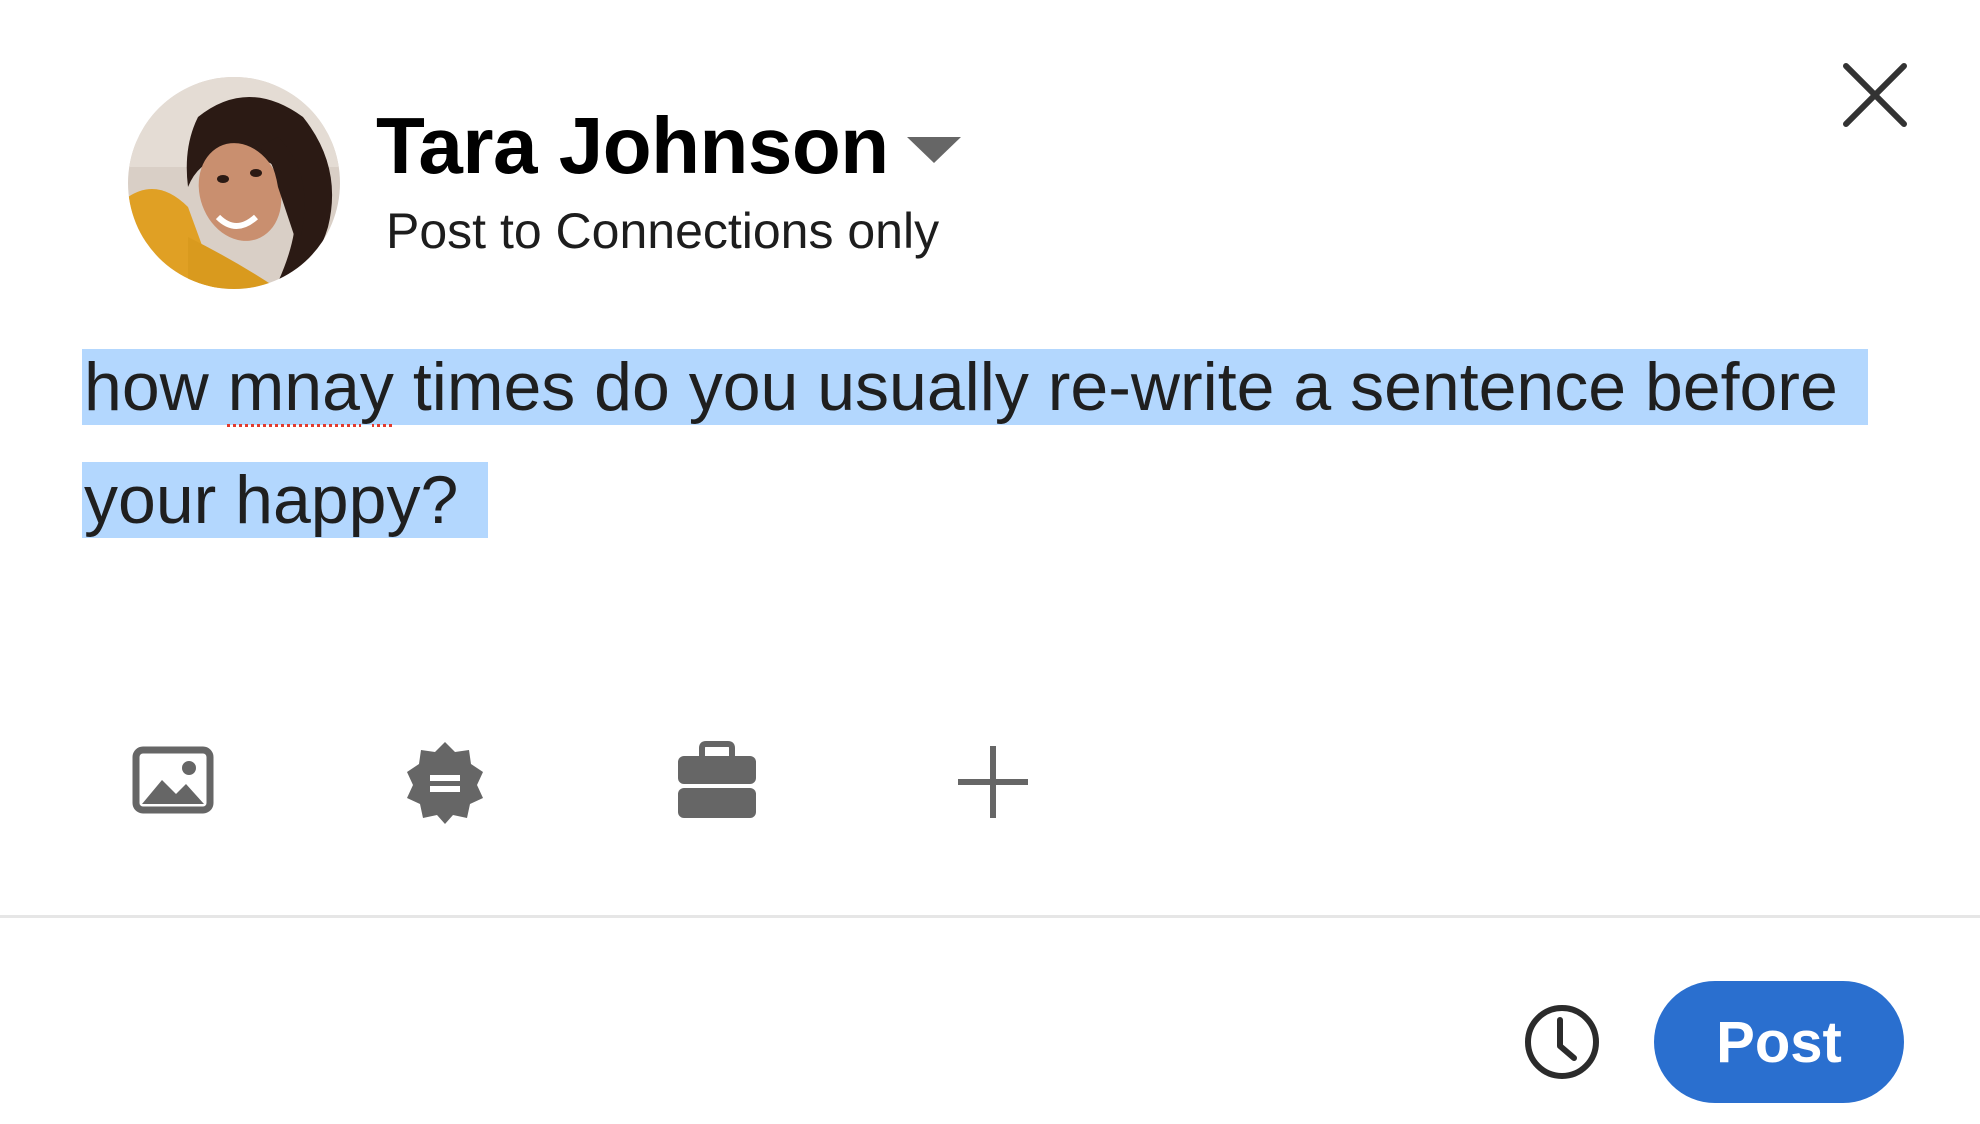 The width and height of the screenshot is (1980, 1124). I want to click on author-visibility-selector: Tara Johnson Post to Connections only, so click(668, 180).